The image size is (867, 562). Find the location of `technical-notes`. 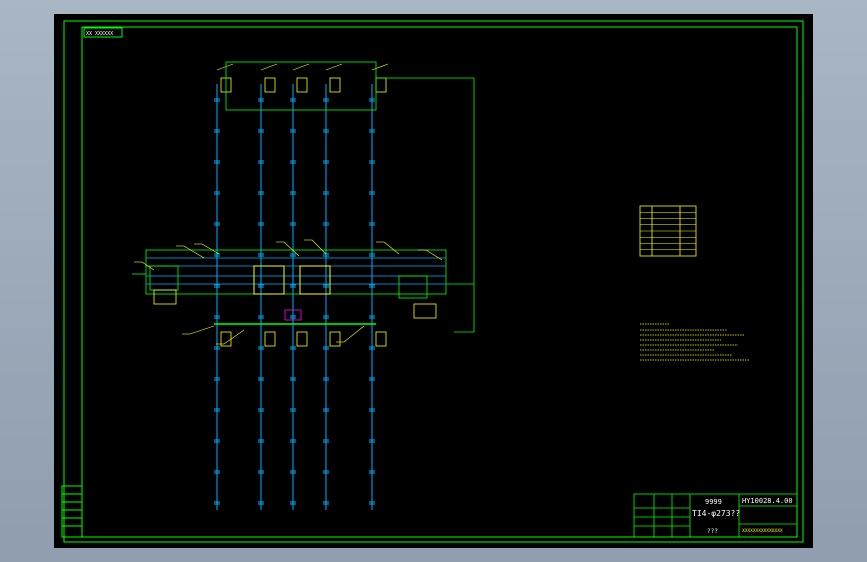

technical-notes is located at coordinates (694, 342).